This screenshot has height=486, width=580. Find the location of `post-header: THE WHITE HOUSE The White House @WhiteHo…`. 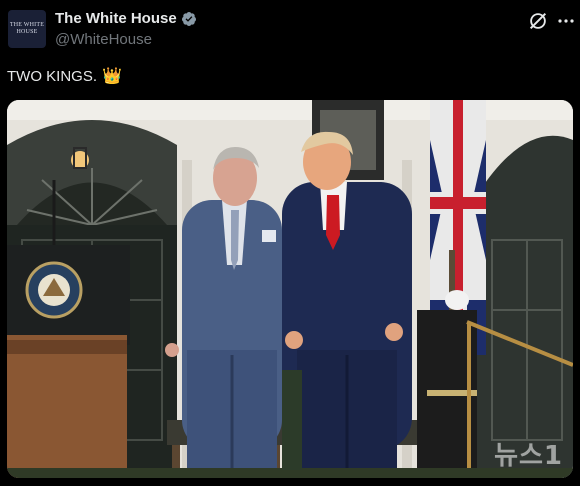

post-header: THE WHITE HOUSE The White House @WhiteHo… is located at coordinates (290, 29).